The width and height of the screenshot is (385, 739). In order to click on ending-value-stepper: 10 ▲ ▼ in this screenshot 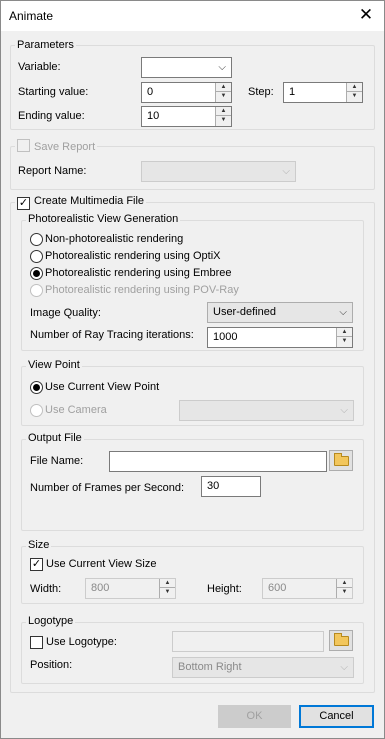, I will do `click(186, 116)`.